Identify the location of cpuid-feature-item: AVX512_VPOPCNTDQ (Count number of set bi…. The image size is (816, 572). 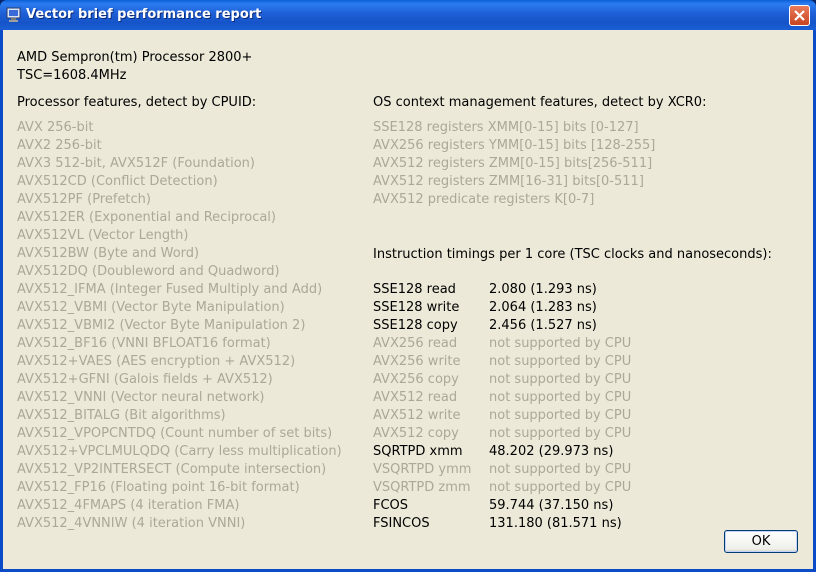
(175, 433).